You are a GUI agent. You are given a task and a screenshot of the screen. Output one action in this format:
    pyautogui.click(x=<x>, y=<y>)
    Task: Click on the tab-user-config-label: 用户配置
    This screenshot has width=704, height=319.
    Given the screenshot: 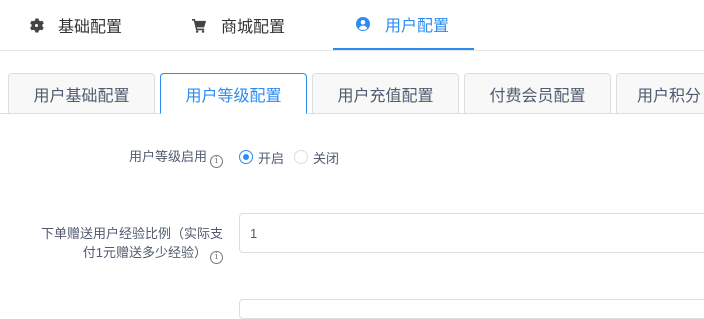 What is the action you would take?
    pyautogui.click(x=417, y=26)
    